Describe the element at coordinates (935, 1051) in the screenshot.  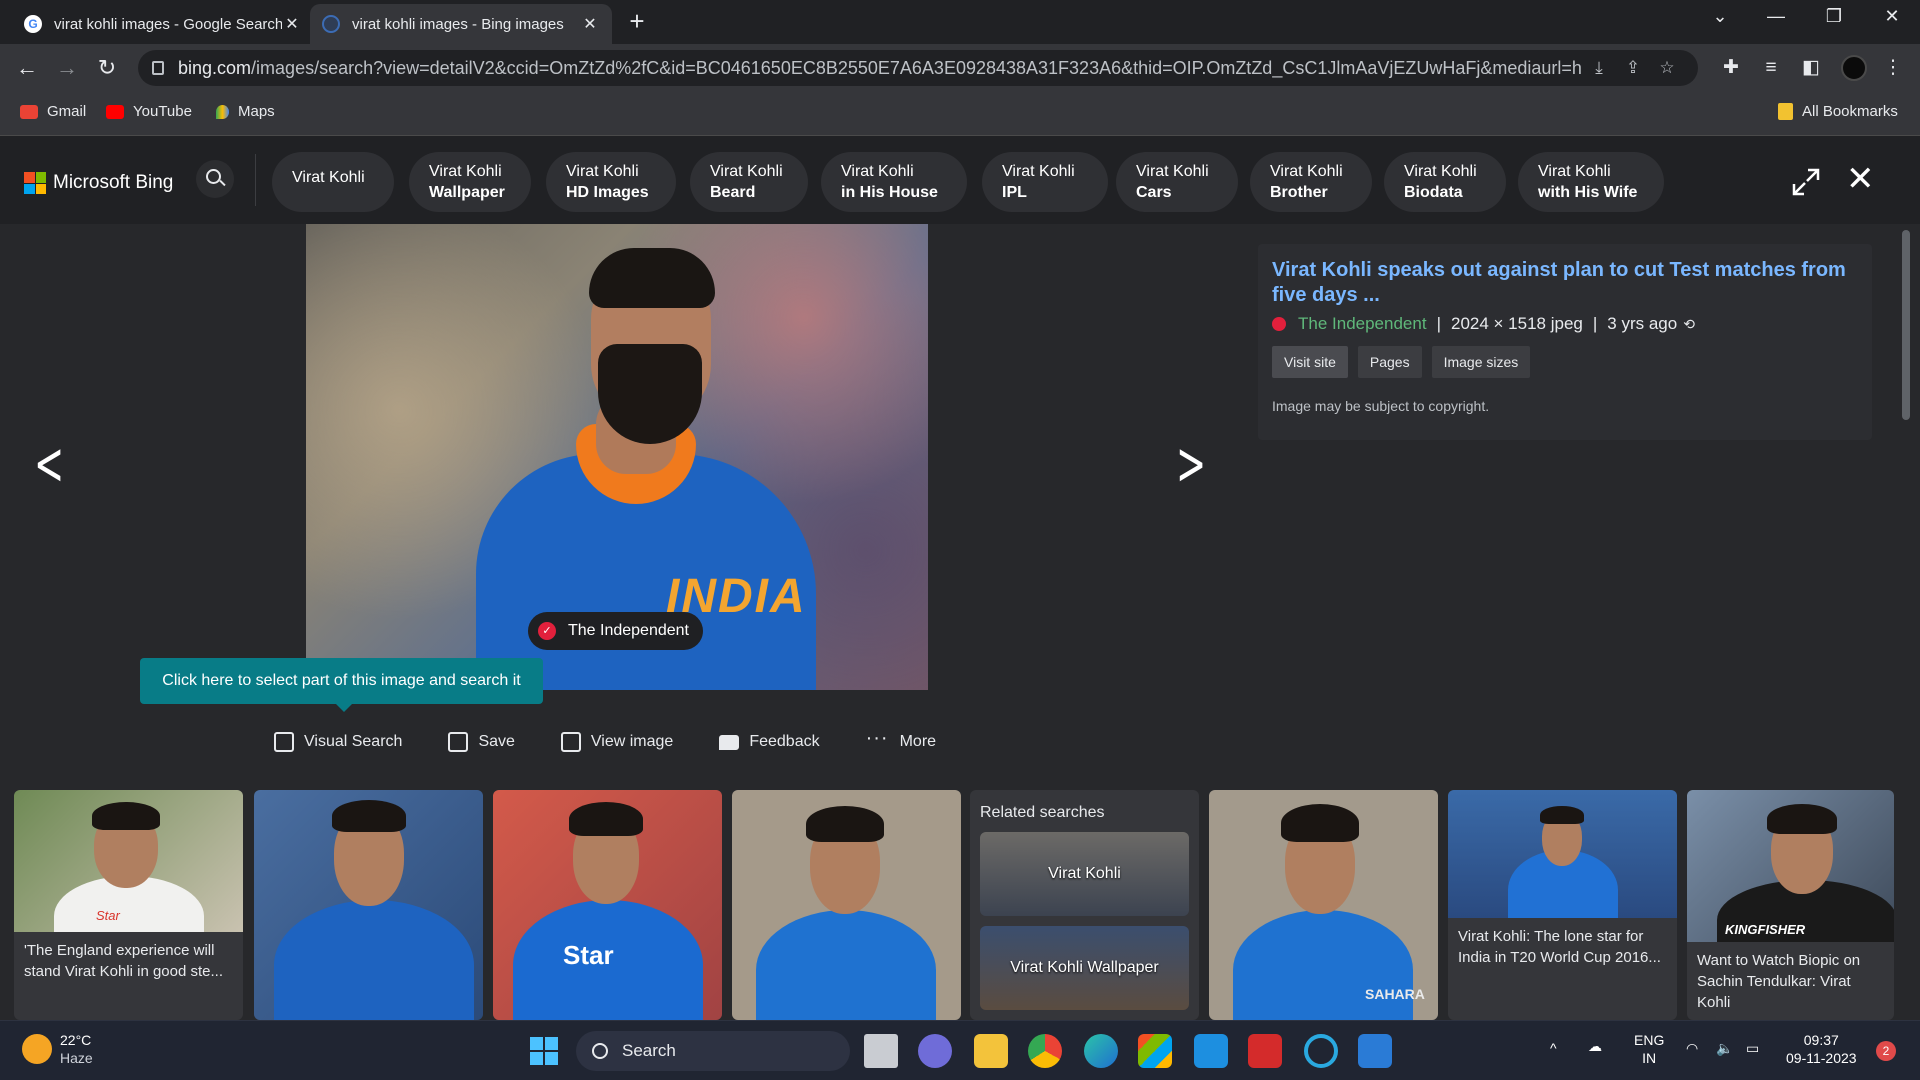
I see `chat-icon` at that location.